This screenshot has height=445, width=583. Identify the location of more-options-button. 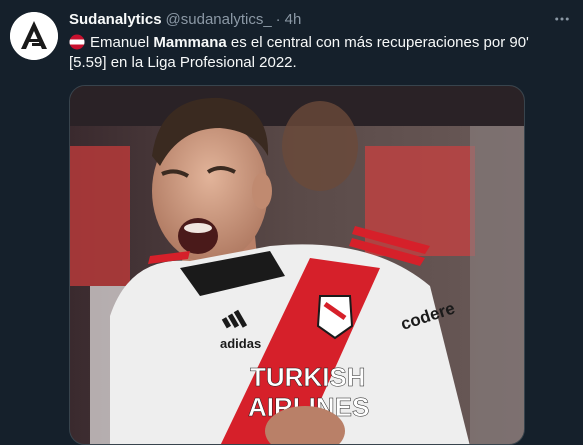
(562, 19).